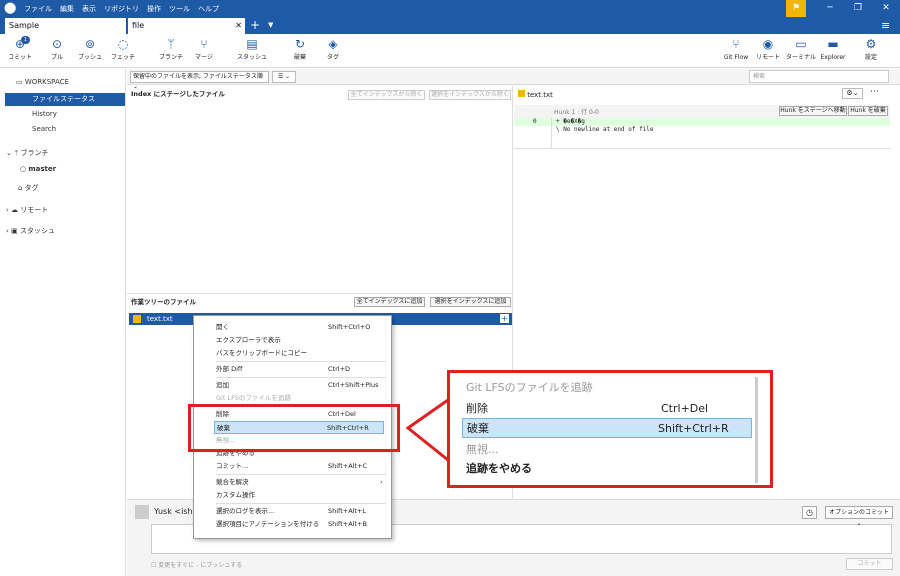 This screenshot has width=900, height=576. Describe the element at coordinates (819, 76) in the screenshot. I see `search-input: 検索` at that location.